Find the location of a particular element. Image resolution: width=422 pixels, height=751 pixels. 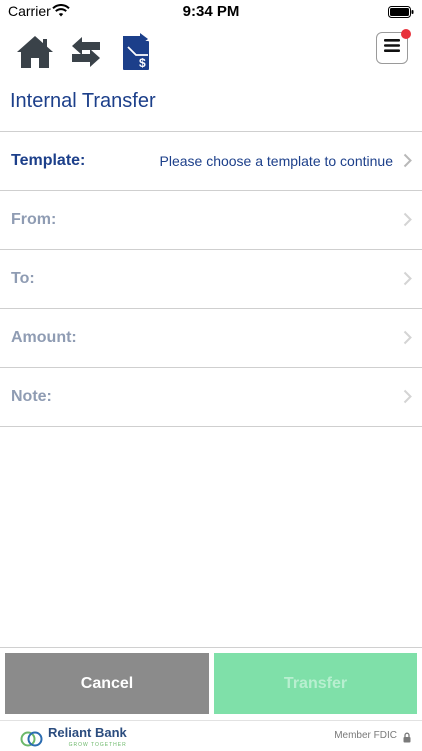

page-title: Internal Transfer is located at coordinates (83, 101).